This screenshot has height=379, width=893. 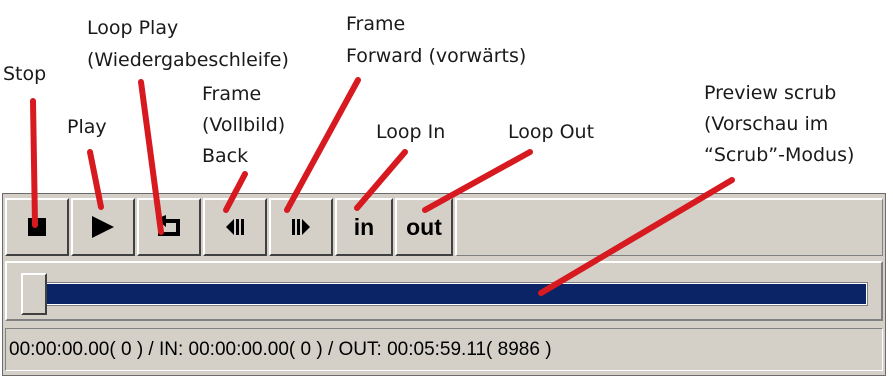 I want to click on frame-forward-icon, so click(x=301, y=227).